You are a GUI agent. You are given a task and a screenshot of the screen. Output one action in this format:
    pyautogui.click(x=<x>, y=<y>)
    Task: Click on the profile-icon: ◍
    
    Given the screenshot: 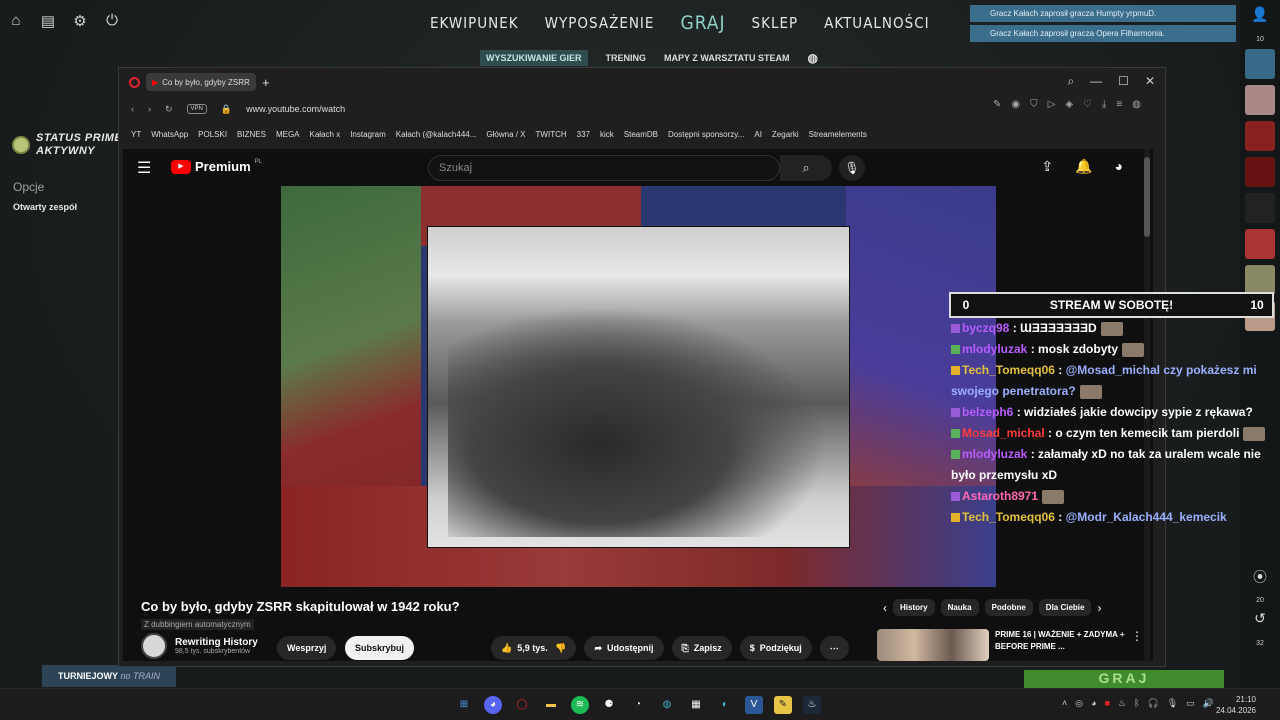 What is the action you would take?
    pyautogui.click(x=1136, y=104)
    